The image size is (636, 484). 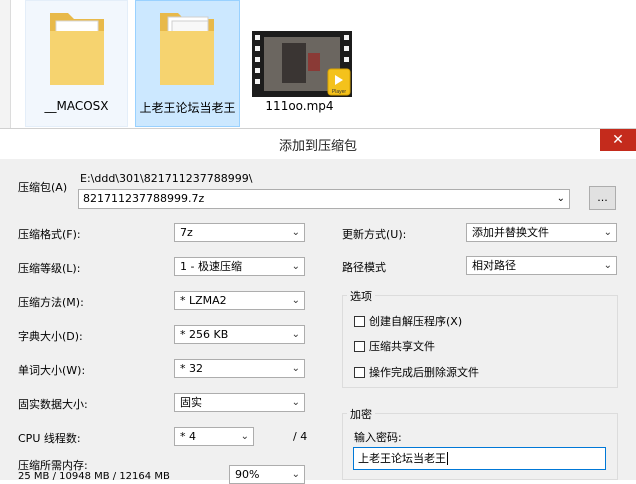 I want to click on file-item-macosx: __MACOSX, so click(x=76, y=63).